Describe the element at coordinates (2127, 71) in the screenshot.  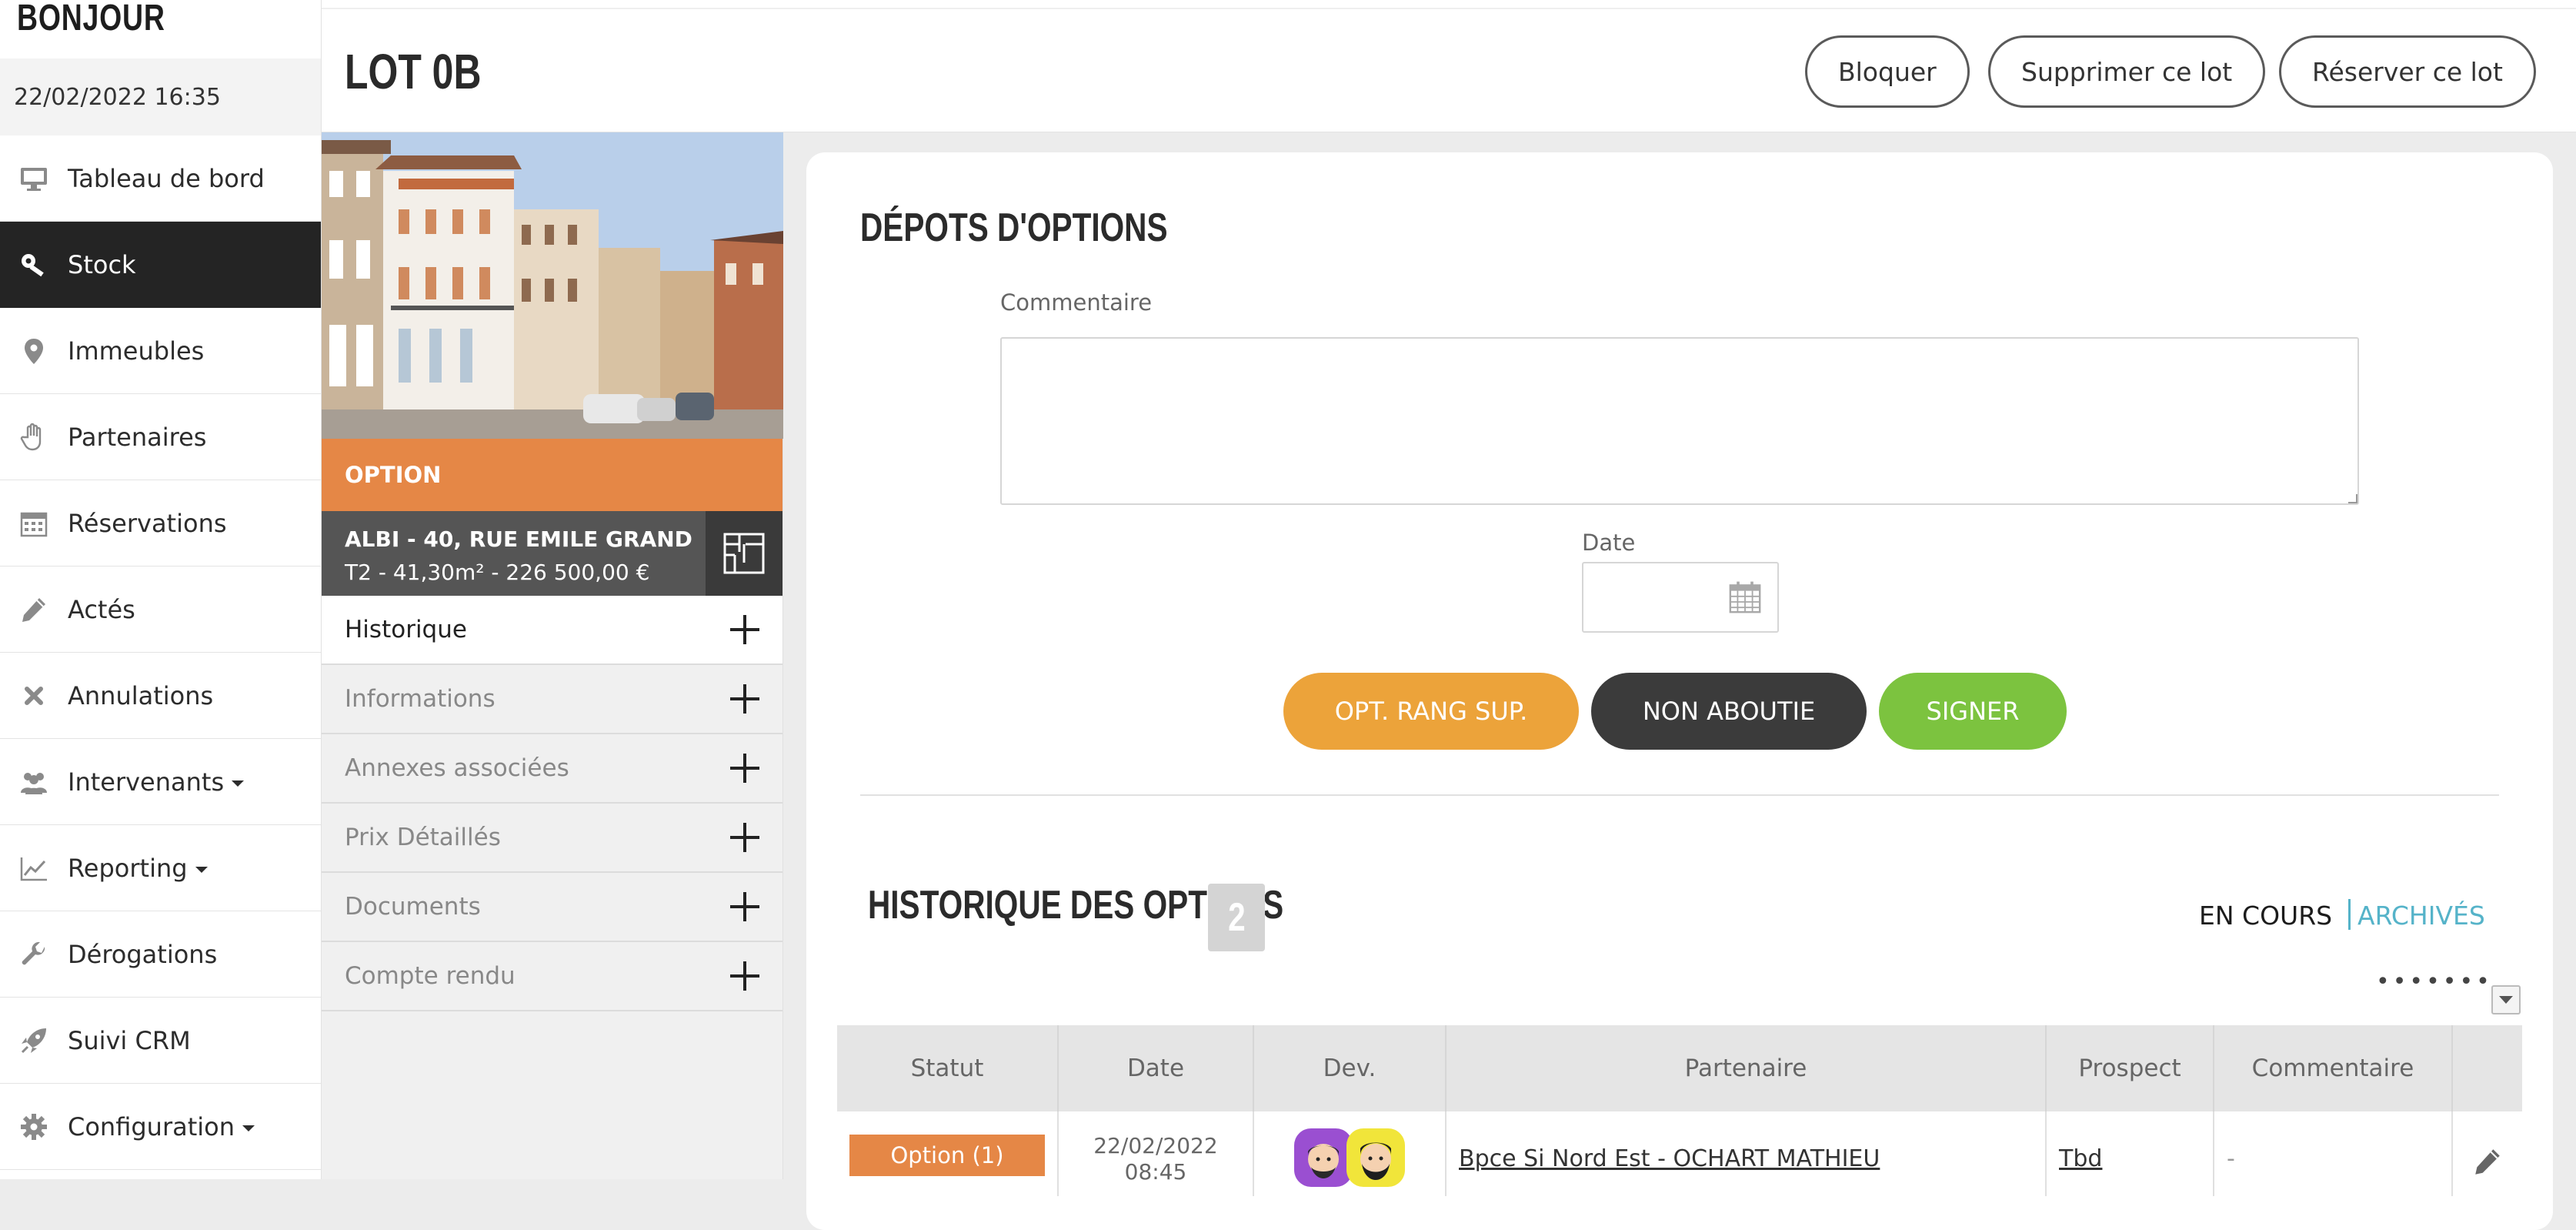
I see `delete-lot-button: Supprimer ce lot` at that location.